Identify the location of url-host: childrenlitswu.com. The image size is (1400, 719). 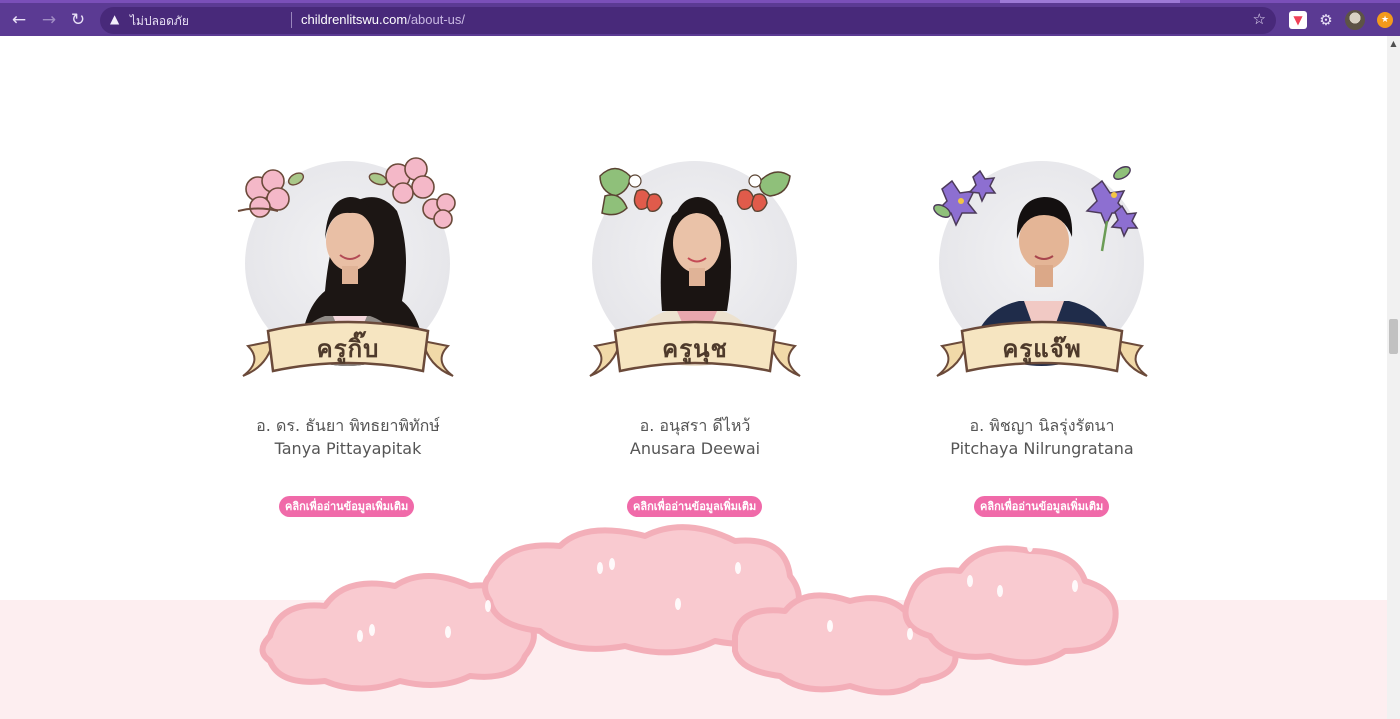
(354, 19).